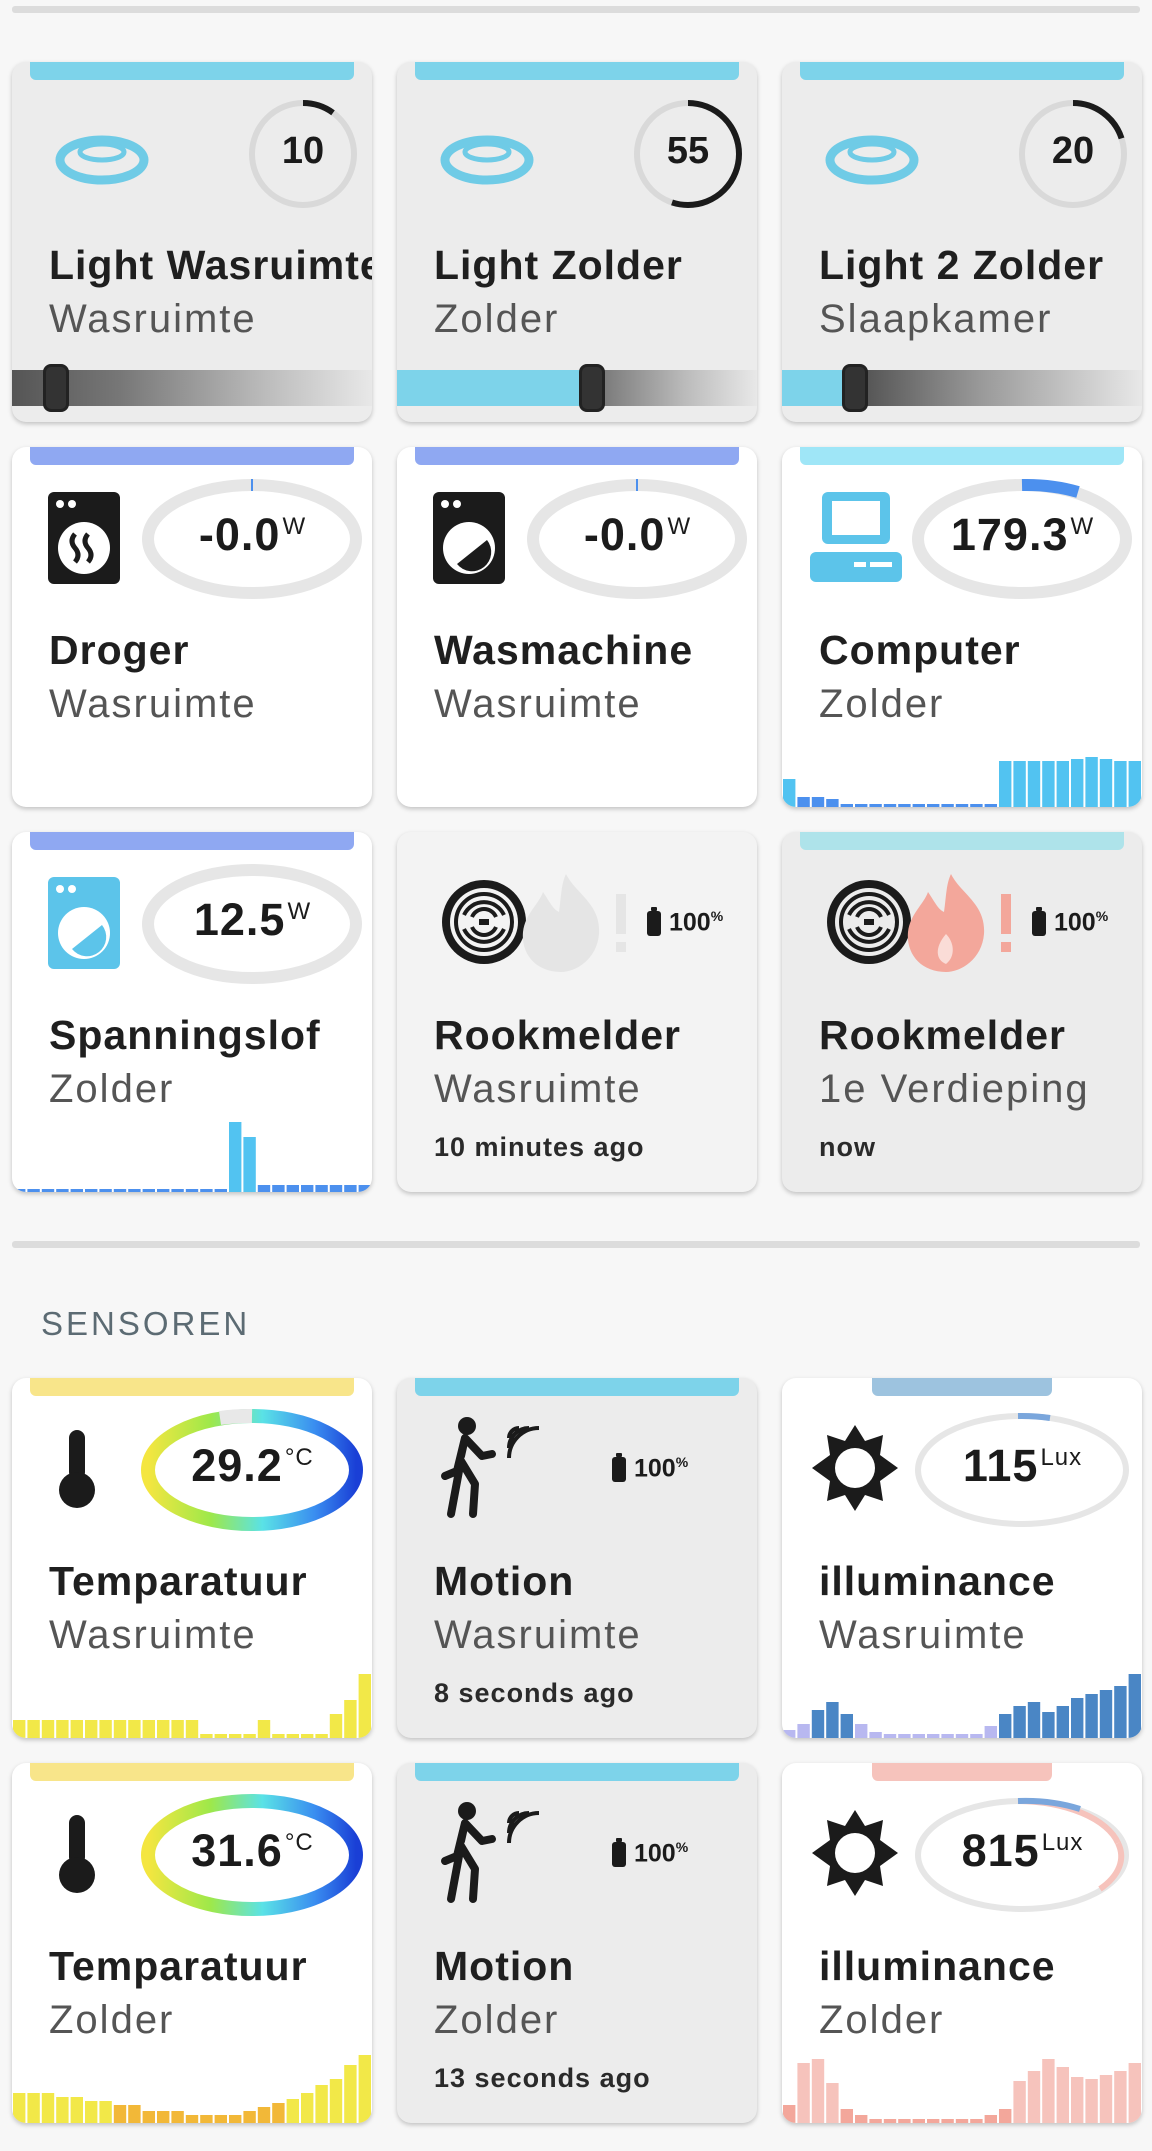  Describe the element at coordinates (497, 319) in the screenshot. I see `device-area: Zolder` at that location.